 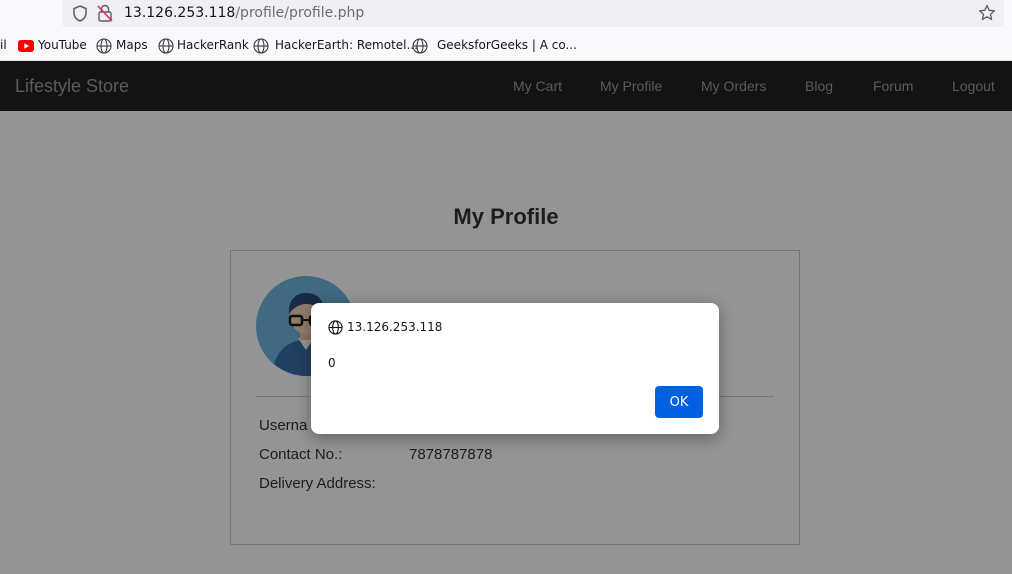 I want to click on url-text: 13.126.253.118/profile/profile.php, so click(x=244, y=13).